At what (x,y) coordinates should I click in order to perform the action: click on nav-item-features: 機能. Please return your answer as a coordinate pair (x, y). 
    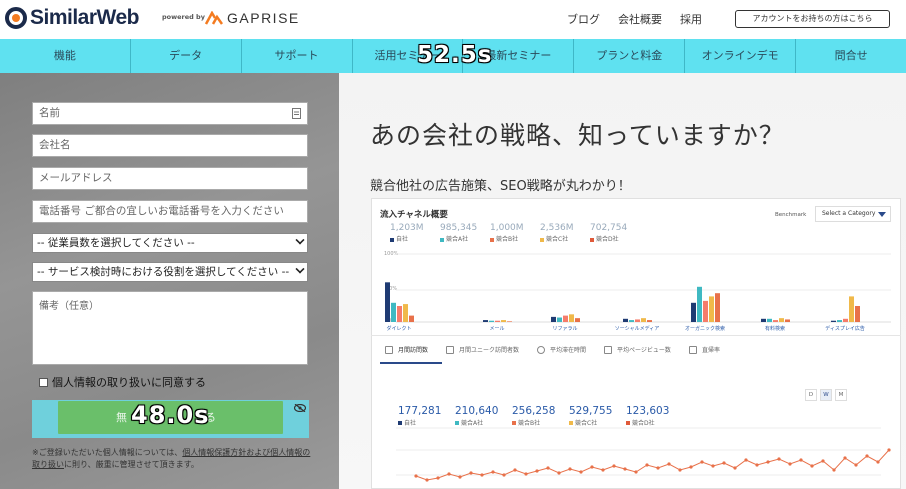
    Looking at the image, I should click on (65, 56).